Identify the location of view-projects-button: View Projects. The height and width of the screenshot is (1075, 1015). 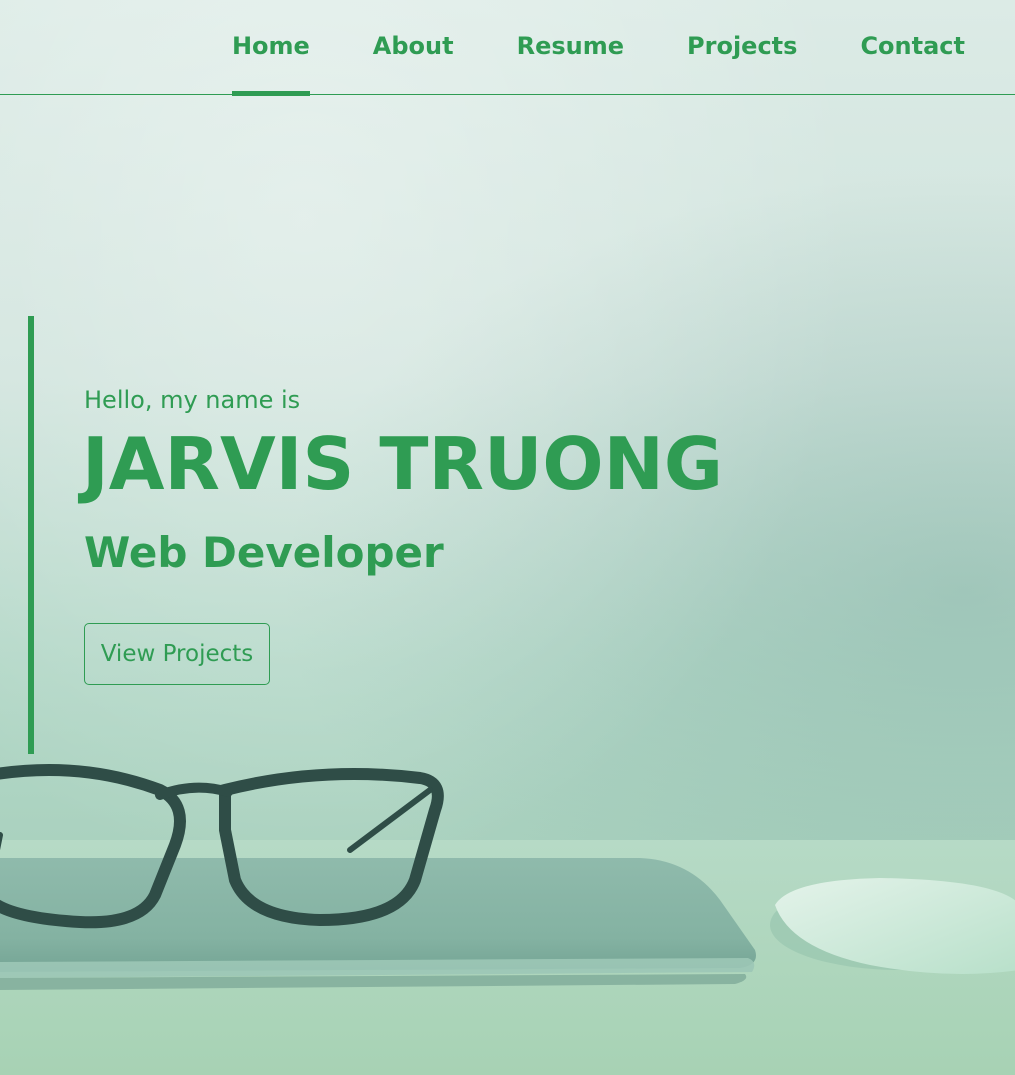
(177, 654).